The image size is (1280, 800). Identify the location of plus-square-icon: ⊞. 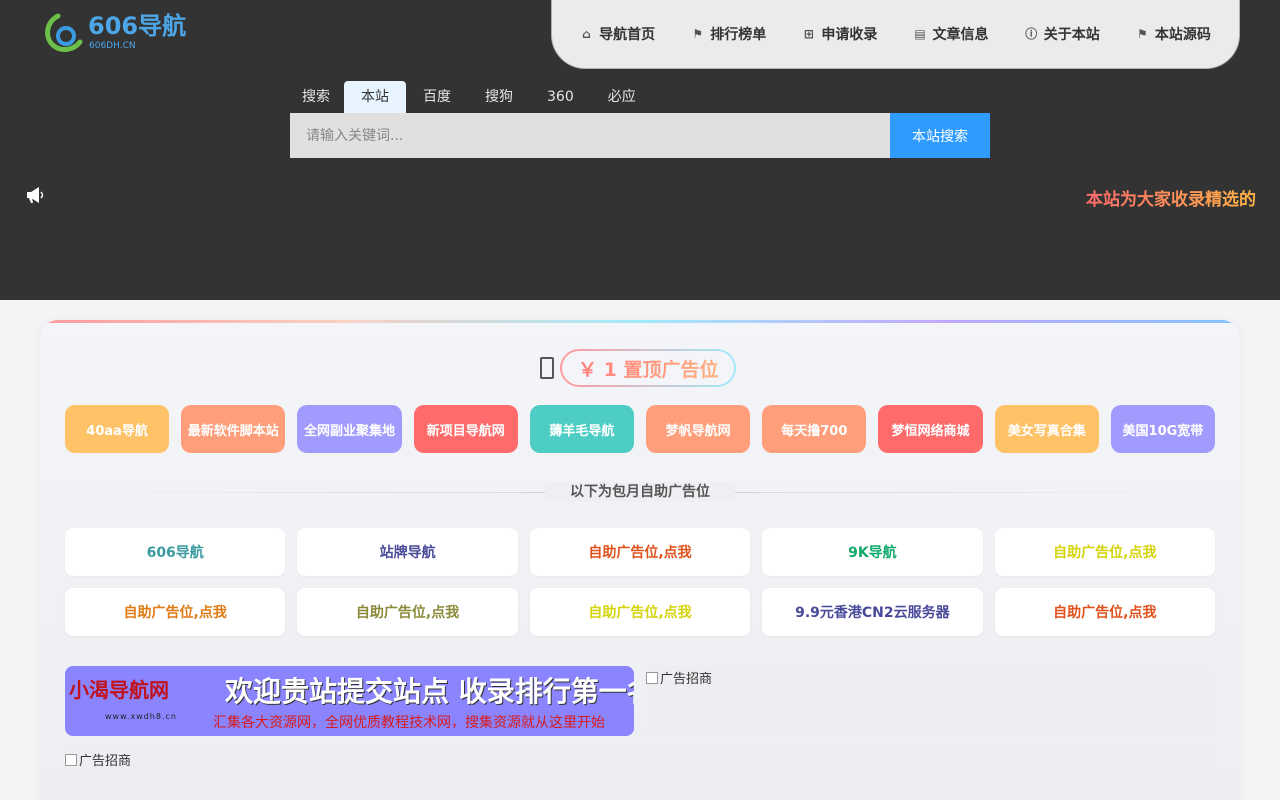
(808, 33).